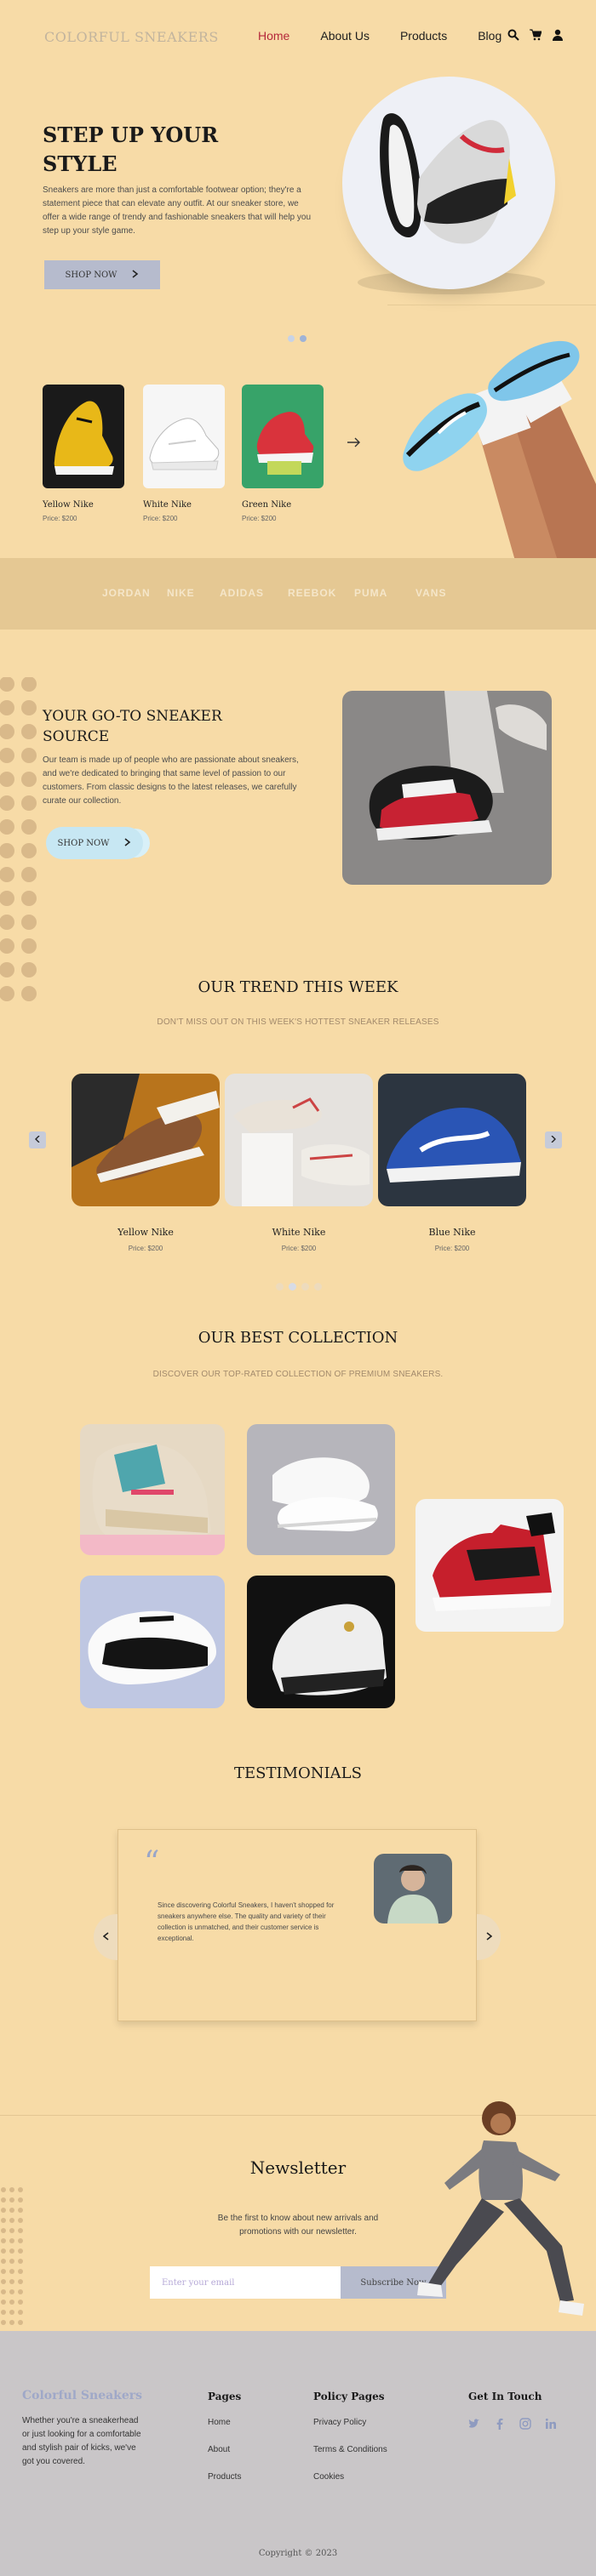  What do you see at coordinates (350, 2449) in the screenshot?
I see `footer-link-terms: Terms & Conditions` at bounding box center [350, 2449].